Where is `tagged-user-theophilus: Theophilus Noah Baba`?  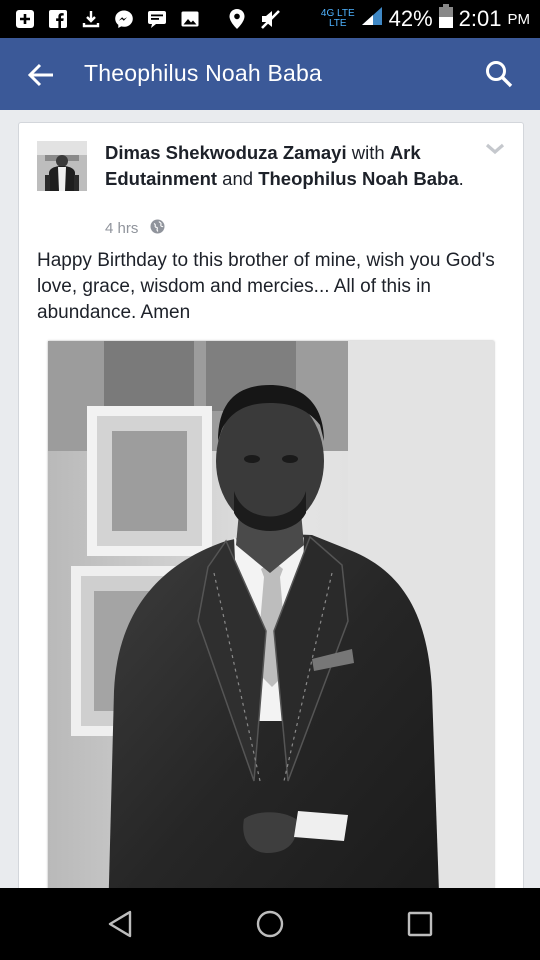 tagged-user-theophilus: Theophilus Noah Baba is located at coordinates (358, 178).